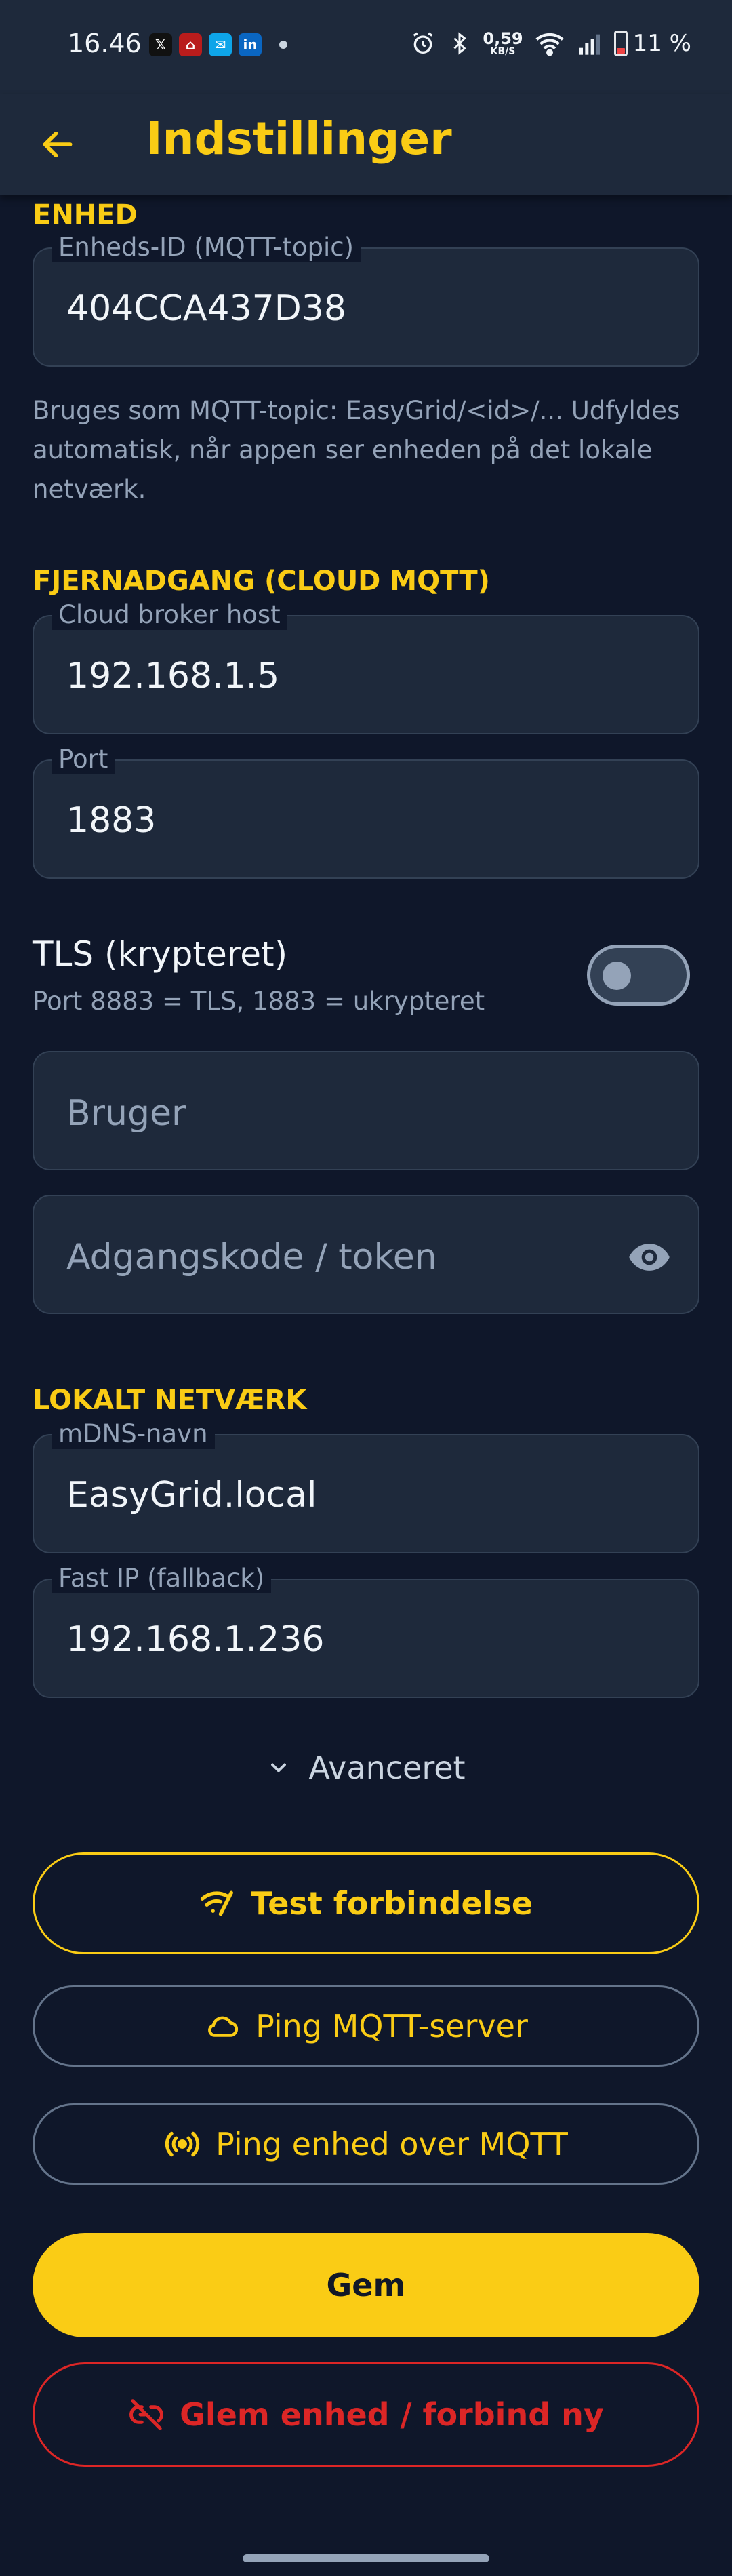 The image size is (732, 2576). Describe the element at coordinates (503, 38) in the screenshot. I see `network-speed-value: 0,59` at that location.